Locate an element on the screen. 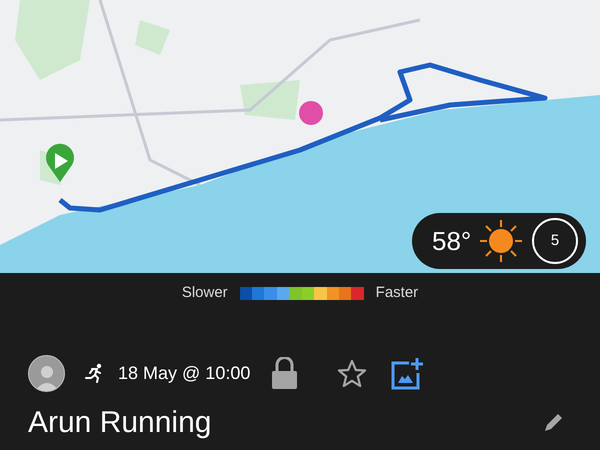 Image resolution: width=600 pixels, height=450 pixels. sun-icon is located at coordinates (501, 241).